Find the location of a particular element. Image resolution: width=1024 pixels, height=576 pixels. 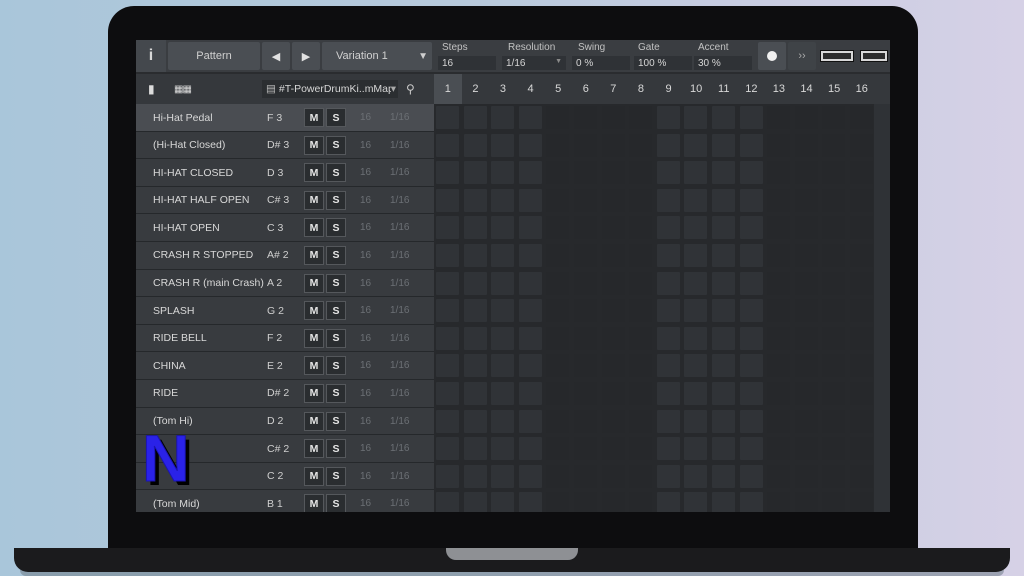

instrument-row: RIDE BELL F 2 M S 16 1/16 is located at coordinates (285, 338).